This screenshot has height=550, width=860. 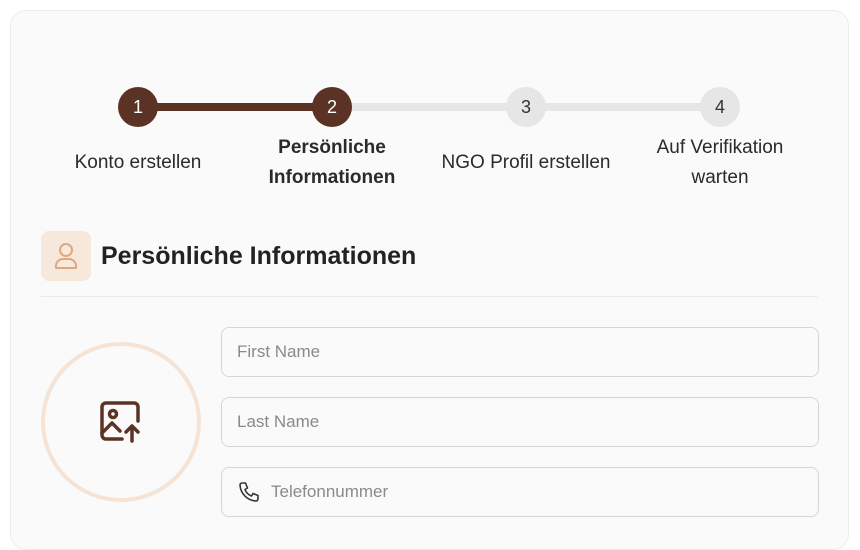 I want to click on step-4-number: 4, so click(x=719, y=106).